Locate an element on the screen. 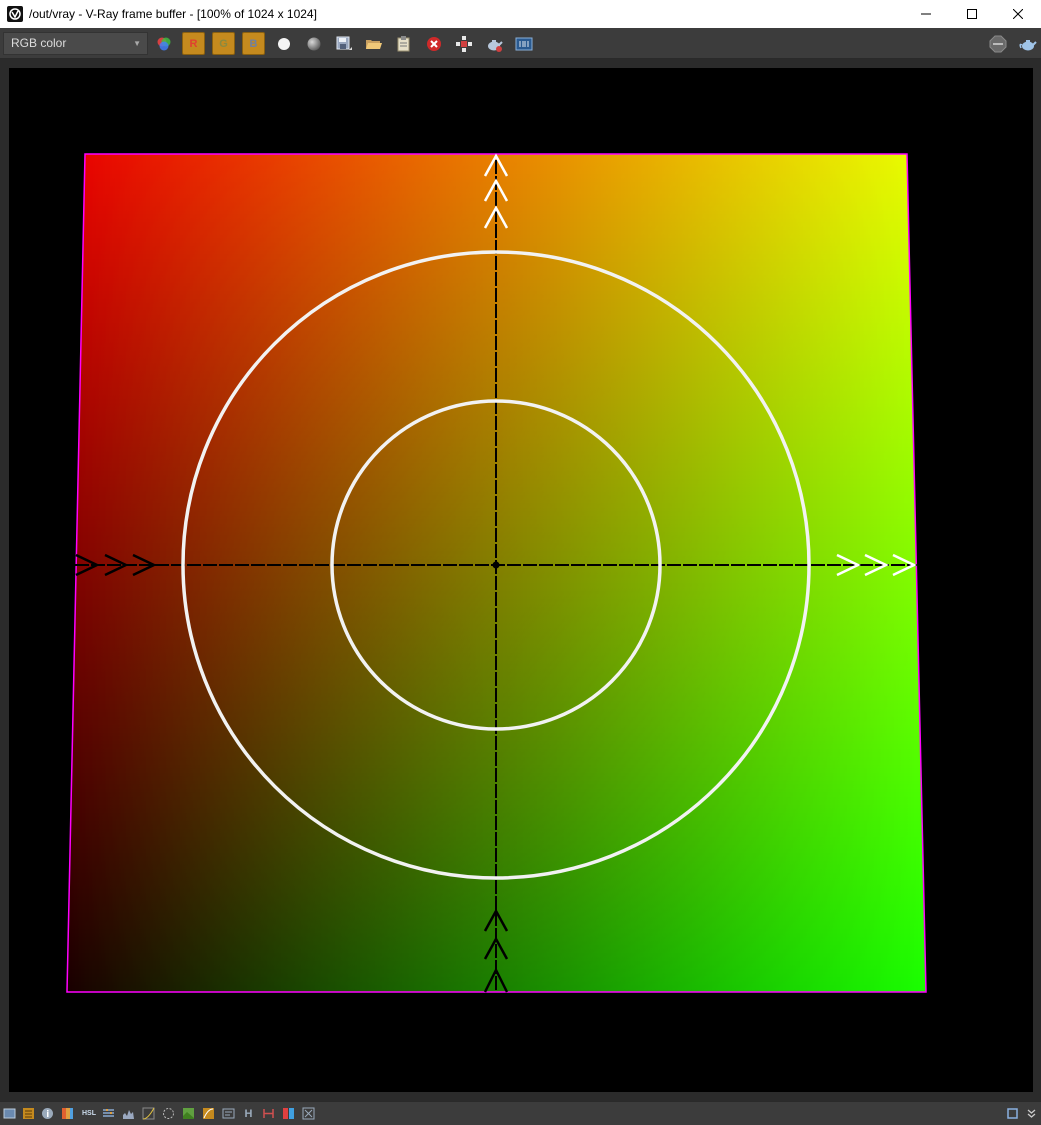 The image size is (1041, 1125). close-icon is located at coordinates (1018, 14).